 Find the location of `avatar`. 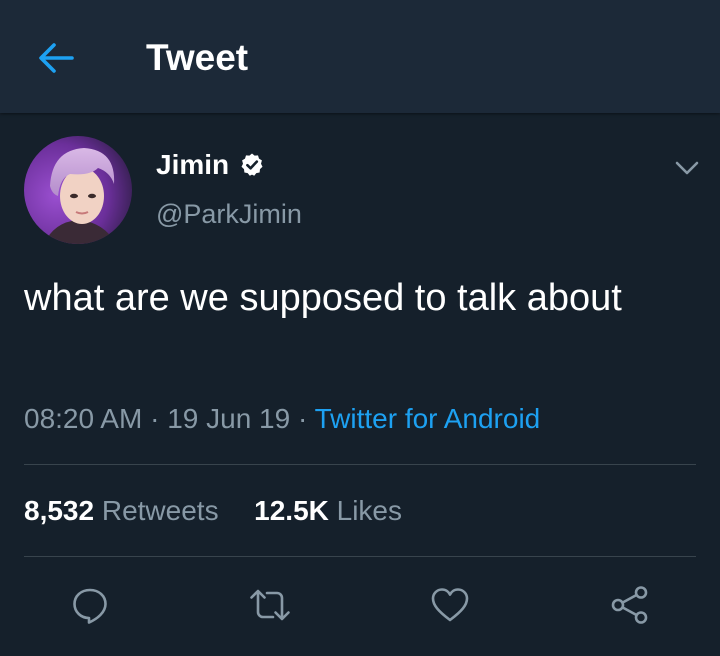

avatar is located at coordinates (78, 190).